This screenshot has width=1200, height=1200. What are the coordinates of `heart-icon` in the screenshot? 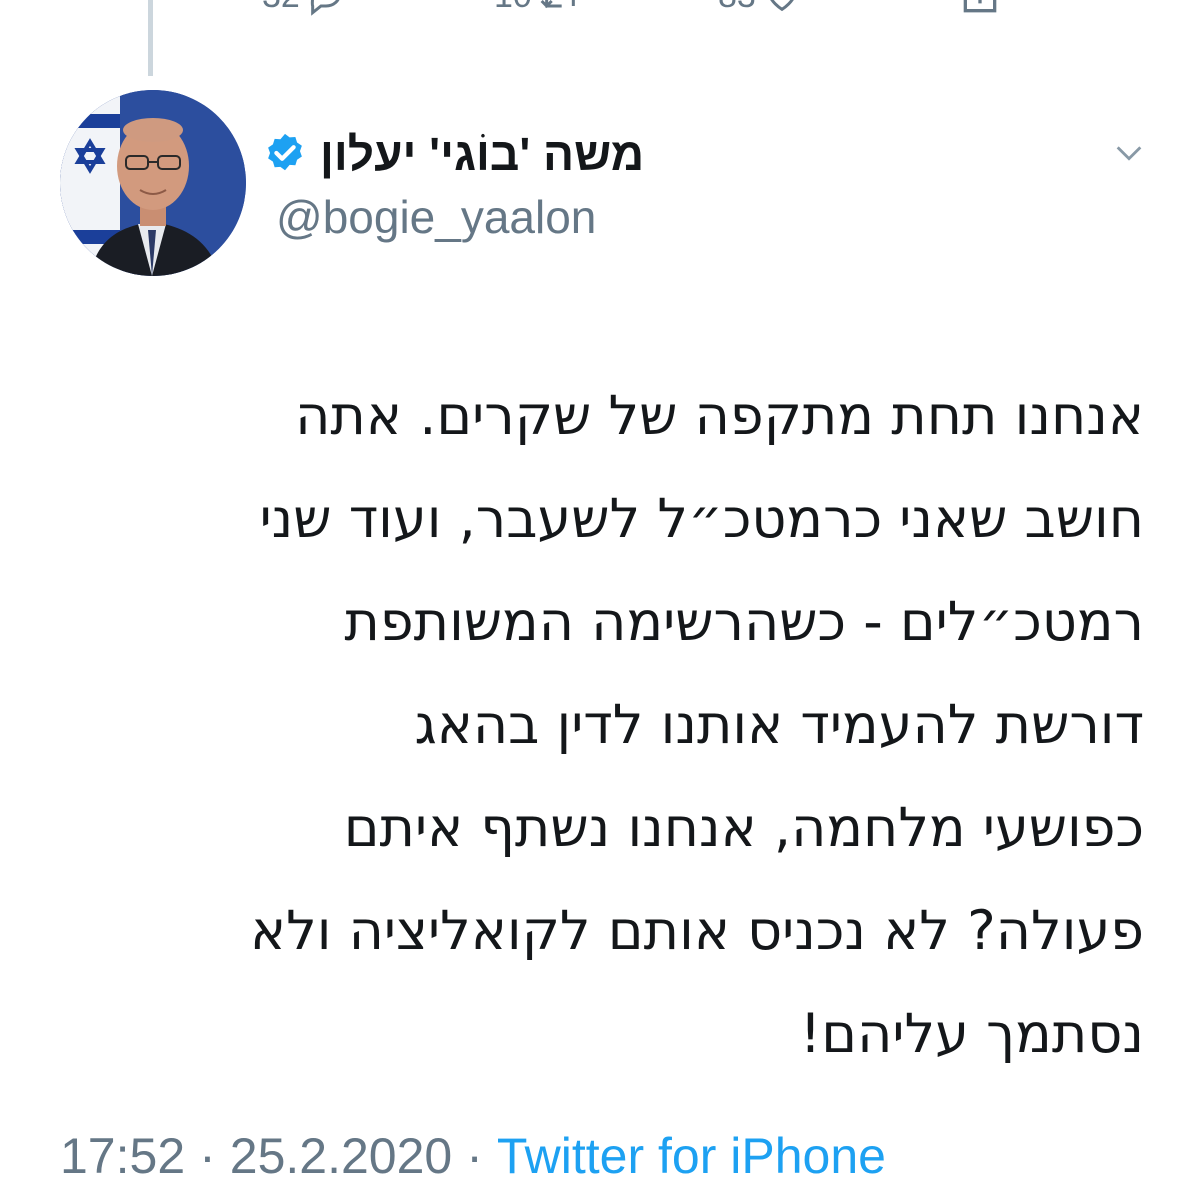 It's located at (782, 8).